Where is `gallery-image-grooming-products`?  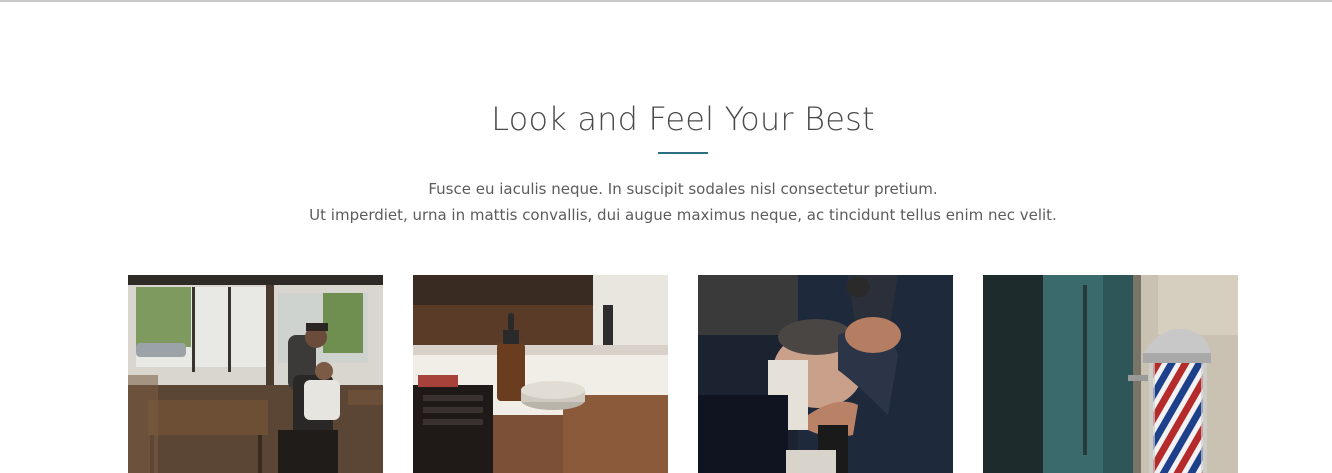
gallery-image-grooming-products is located at coordinates (540, 374).